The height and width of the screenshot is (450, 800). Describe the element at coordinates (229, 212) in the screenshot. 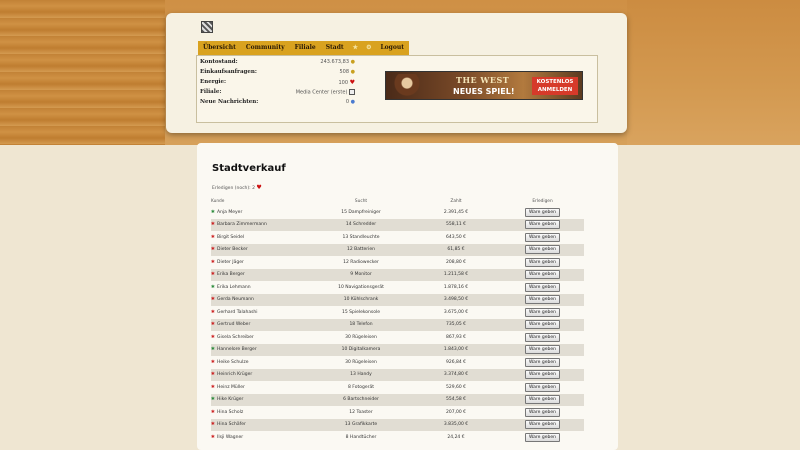

I see `customer-name: Anja Meyer` at that location.